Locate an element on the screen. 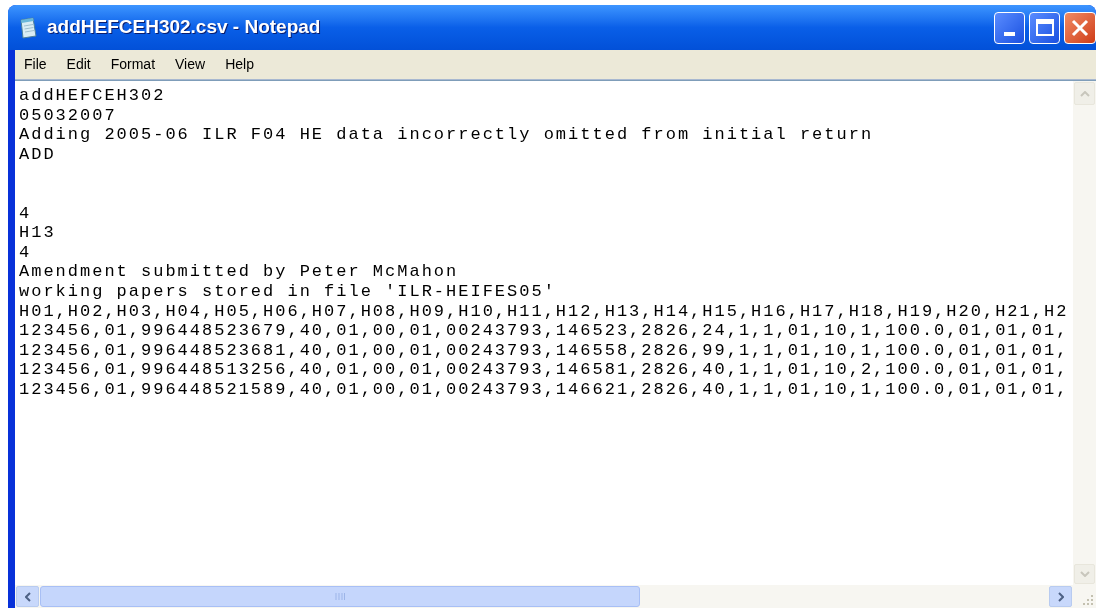 Image resolution: width=1096 pixels, height=610 pixels. text-line: H01,H02,H03,H04,H05,H06,H07,H08,H09,H10,H11,H12,H13,H14,H15,H16,H17,H18,H19,H20,H21,H2 is located at coordinates (544, 311).